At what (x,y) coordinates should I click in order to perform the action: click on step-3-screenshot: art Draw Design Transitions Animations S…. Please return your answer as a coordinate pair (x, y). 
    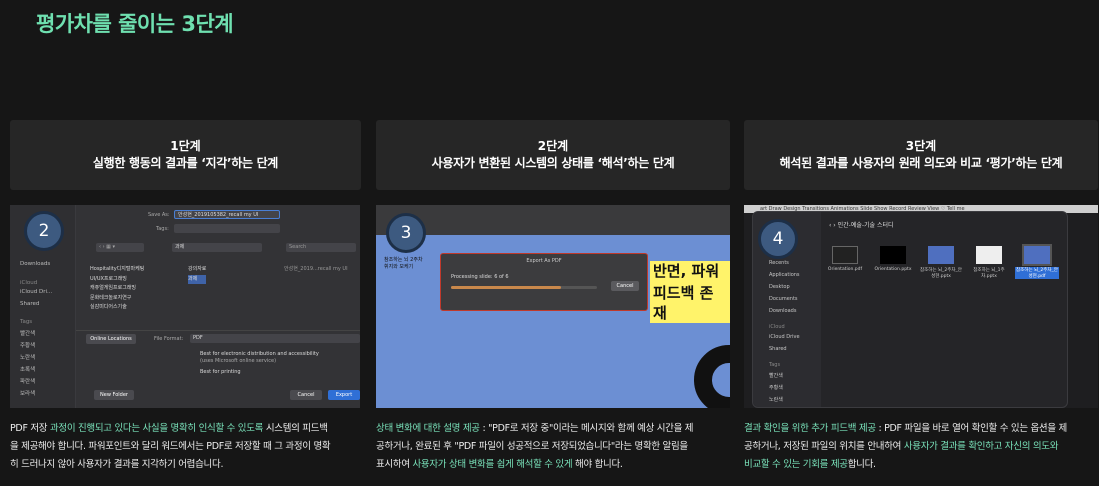
    Looking at the image, I should click on (921, 306).